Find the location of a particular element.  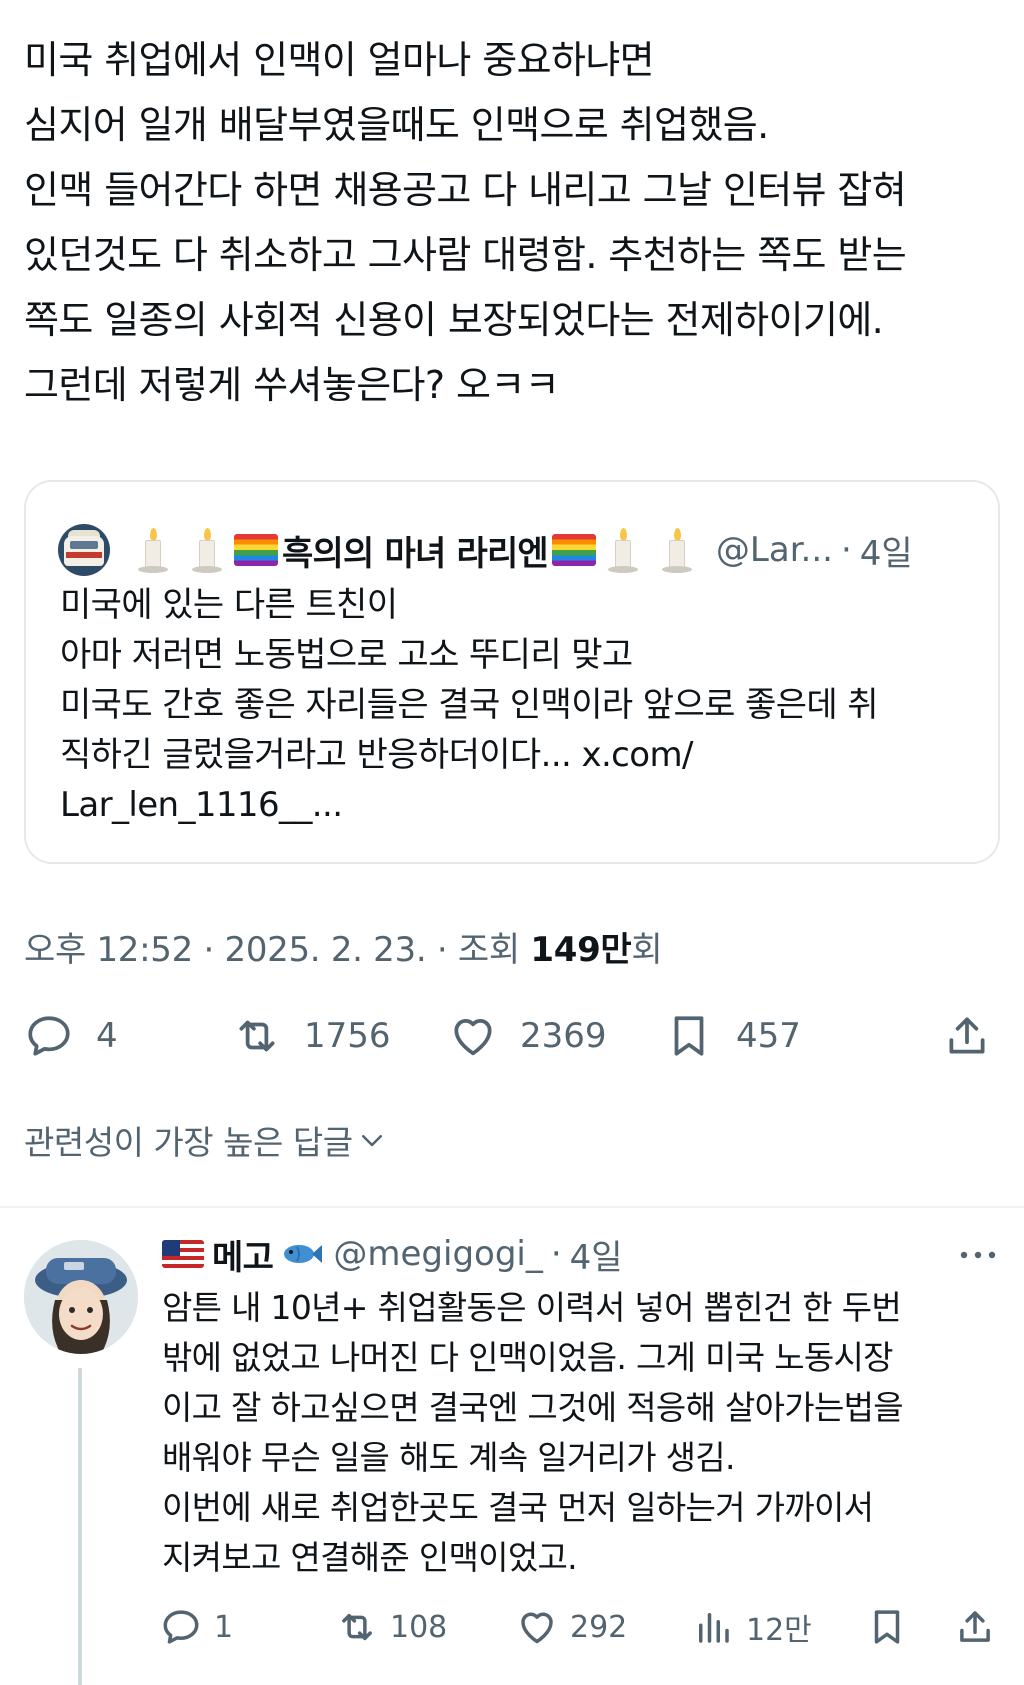

post-line: 인맥 들어간다 하면 채용공고 다 내리고 그날 인터뷰 잡혀 is located at coordinates (465, 190).